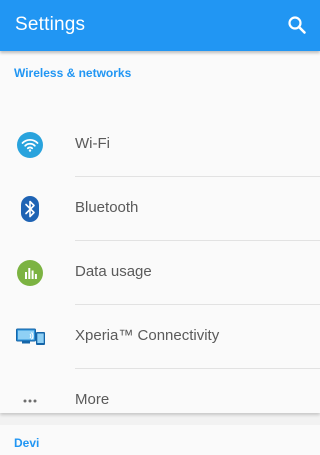  Describe the element at coordinates (160, 25) in the screenshot. I see `app-bar: Settings` at that location.